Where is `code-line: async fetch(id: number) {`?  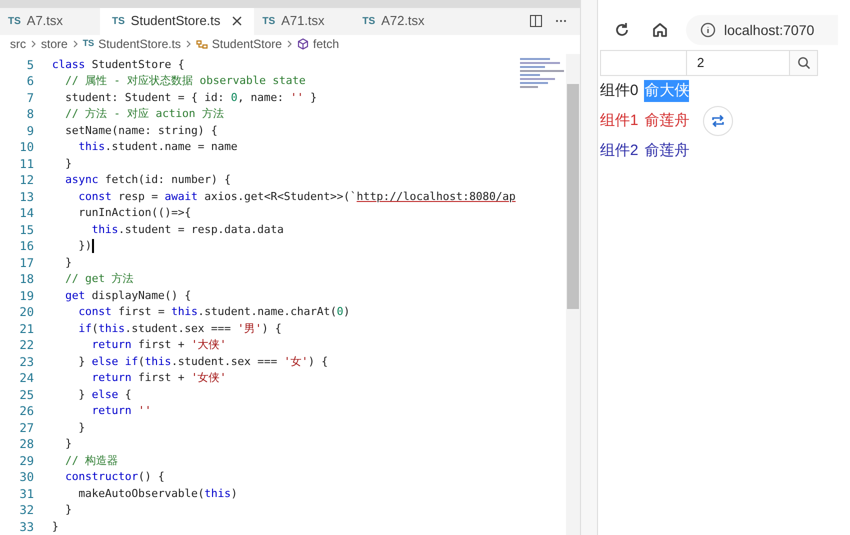 code-line: async fetch(id: number) { is located at coordinates (147, 180).